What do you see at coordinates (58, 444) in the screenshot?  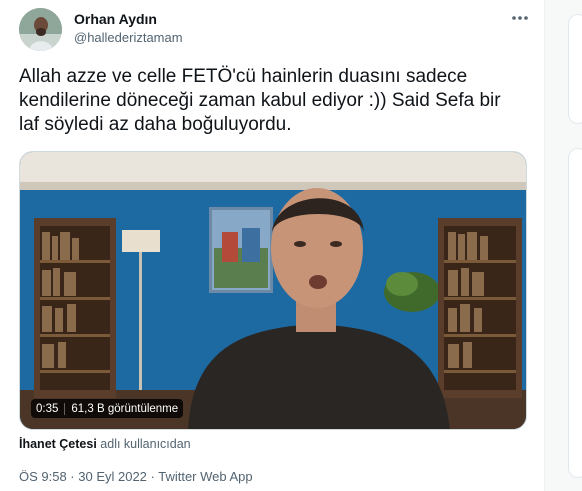 I see `source-owner-link: İhanet Çetesi` at bounding box center [58, 444].